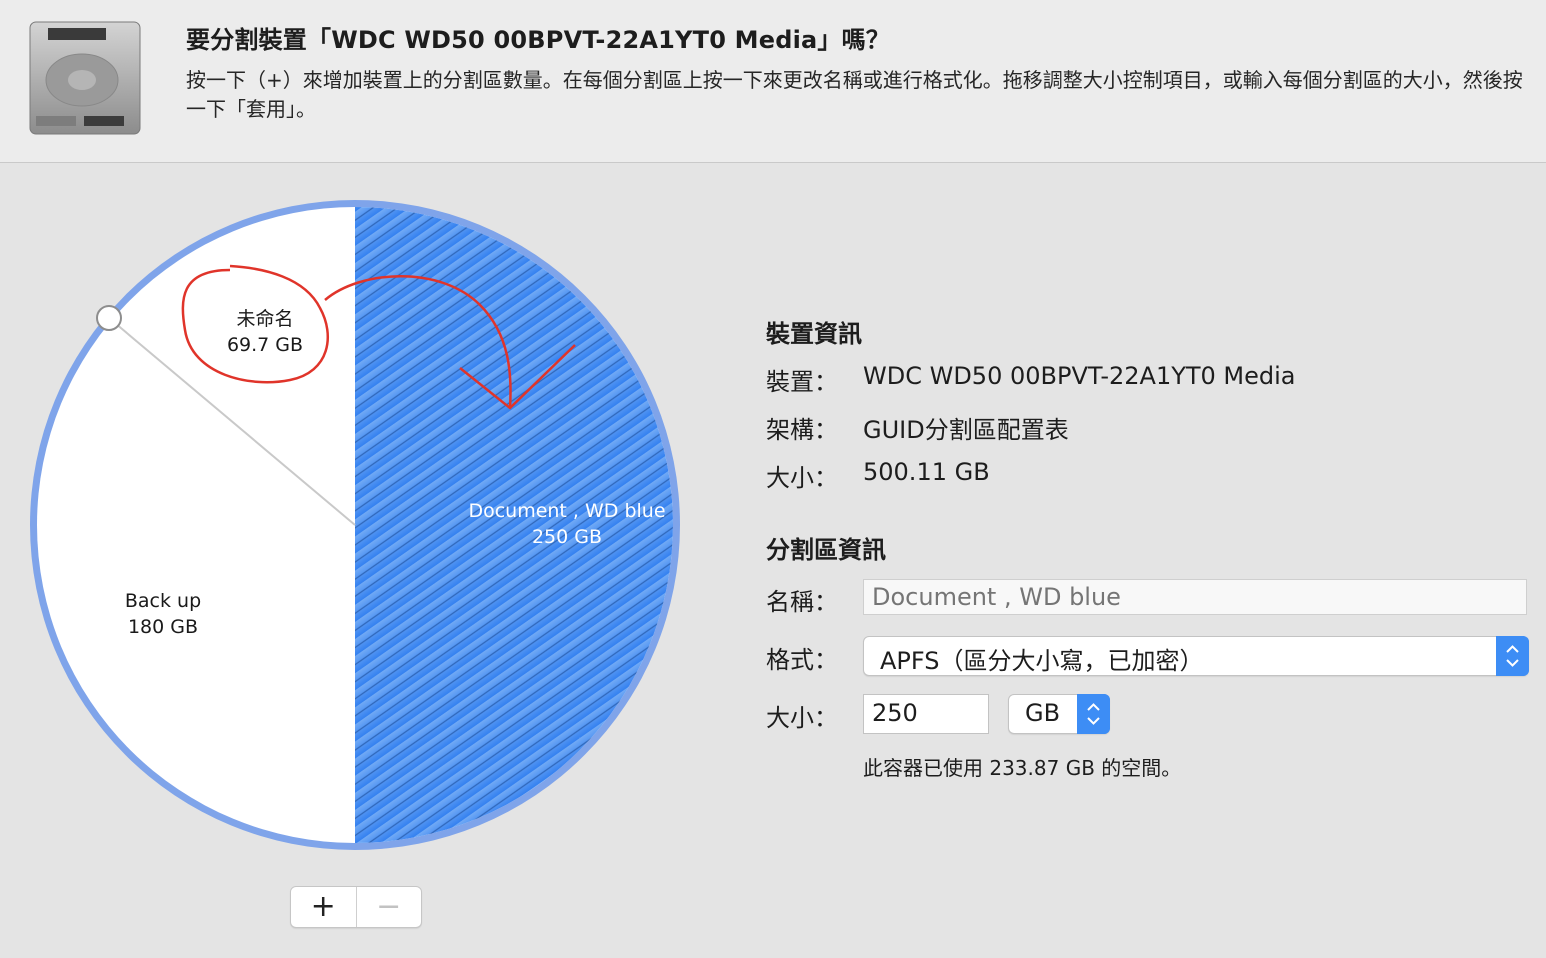  Describe the element at coordinates (323, 907) in the screenshot. I see `add-partition-button: +` at that location.